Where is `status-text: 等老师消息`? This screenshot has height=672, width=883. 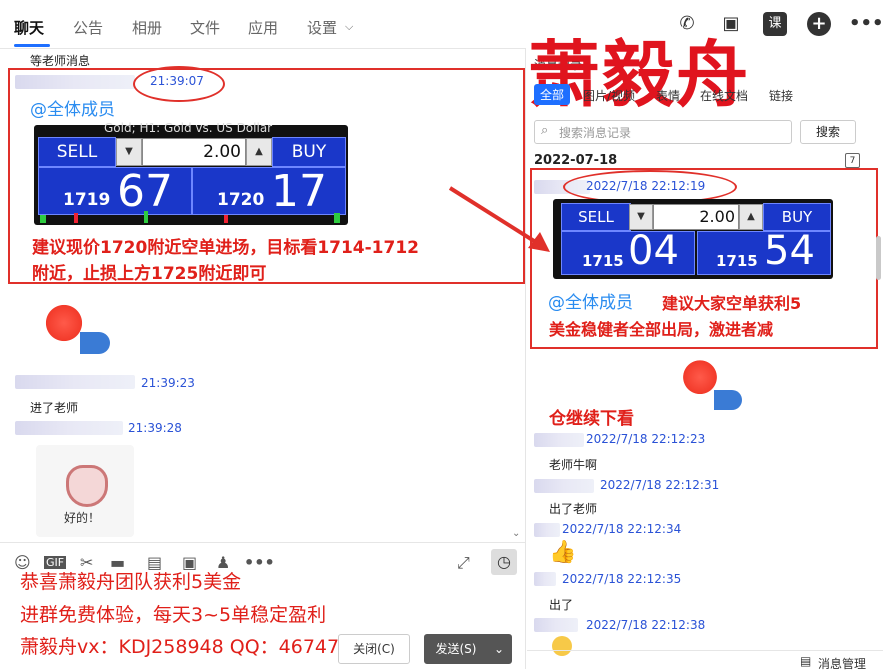
status-text: 等老师消息 is located at coordinates (60, 61).